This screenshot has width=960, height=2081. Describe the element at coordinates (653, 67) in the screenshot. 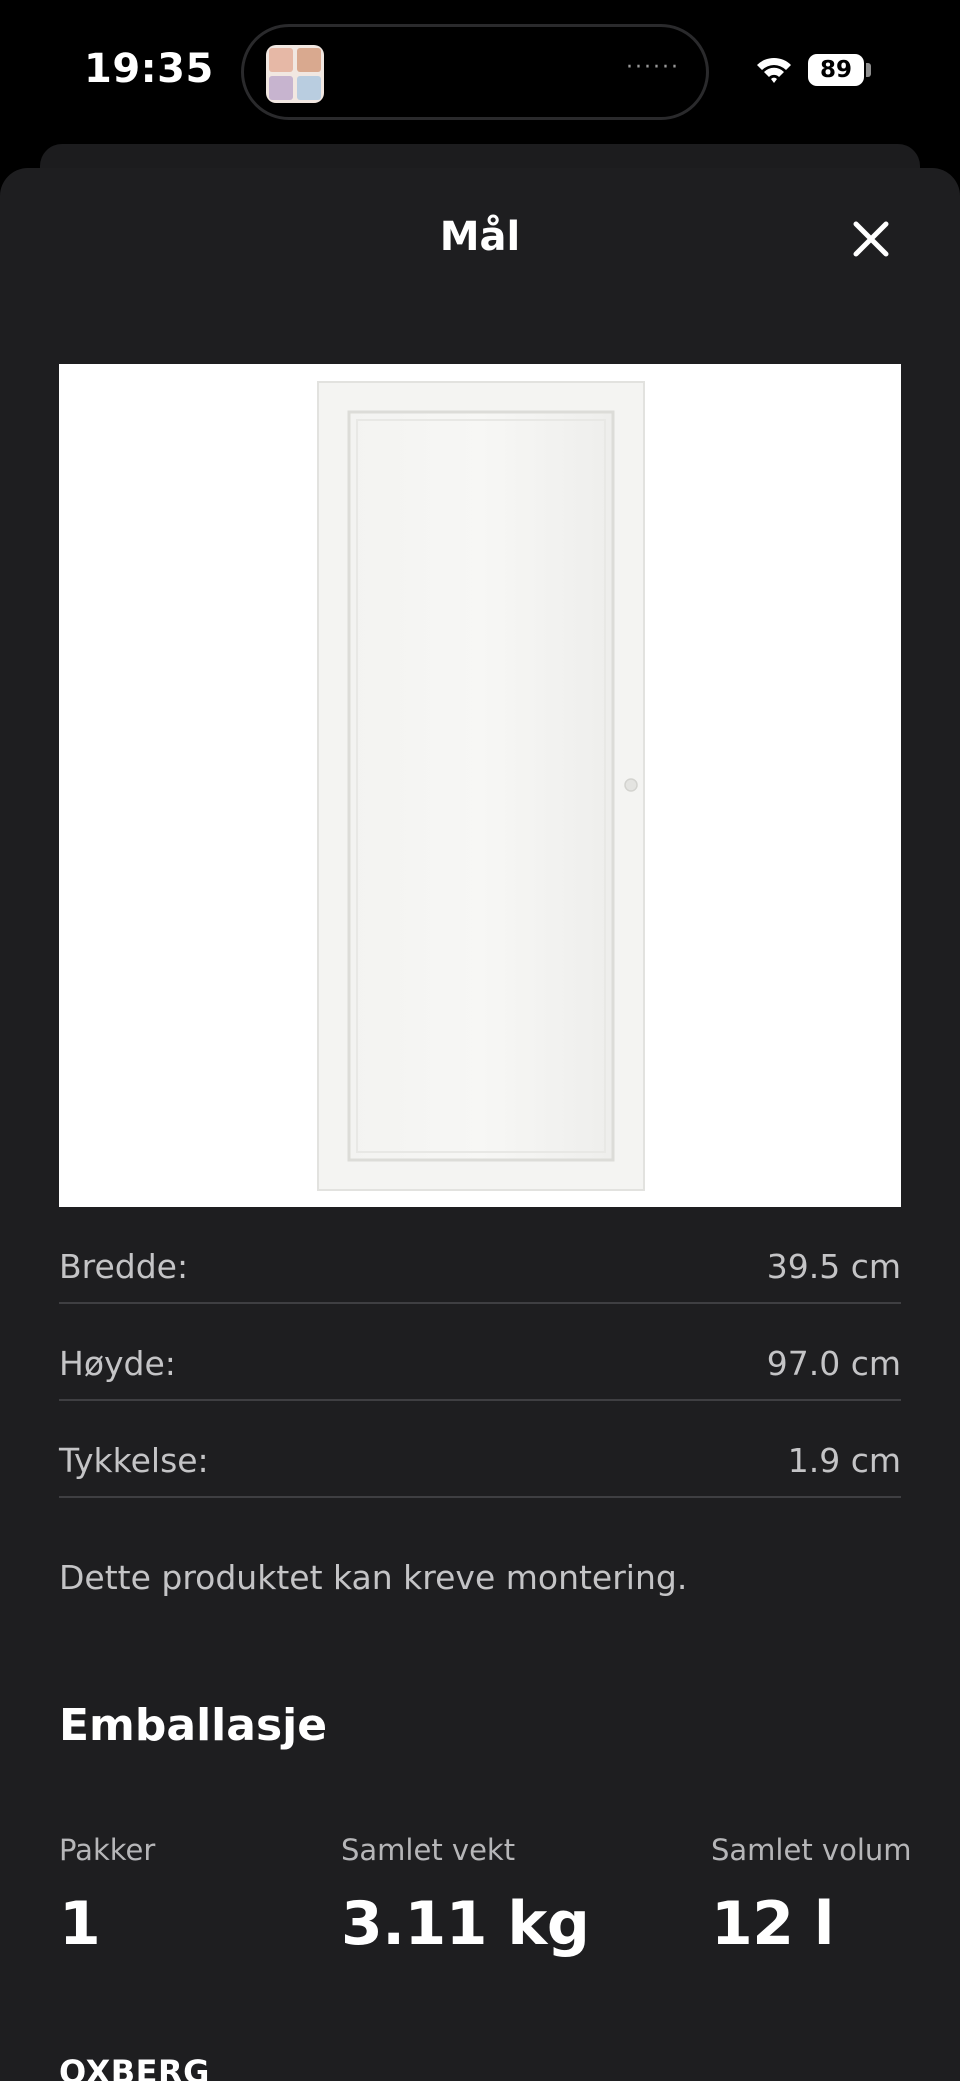

I see `island-indicator: ······` at that location.